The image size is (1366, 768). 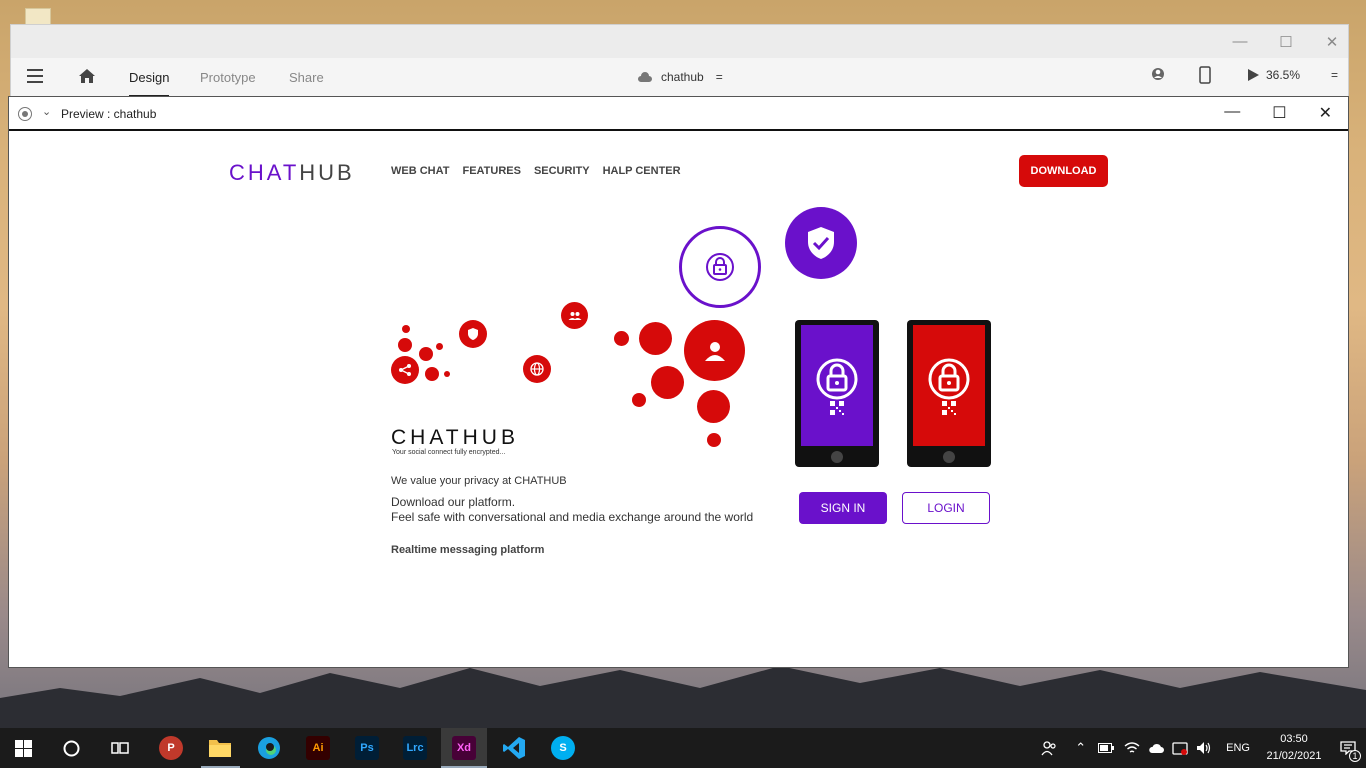 What do you see at coordinates (1253, 75) in the screenshot?
I see `play-icon` at bounding box center [1253, 75].